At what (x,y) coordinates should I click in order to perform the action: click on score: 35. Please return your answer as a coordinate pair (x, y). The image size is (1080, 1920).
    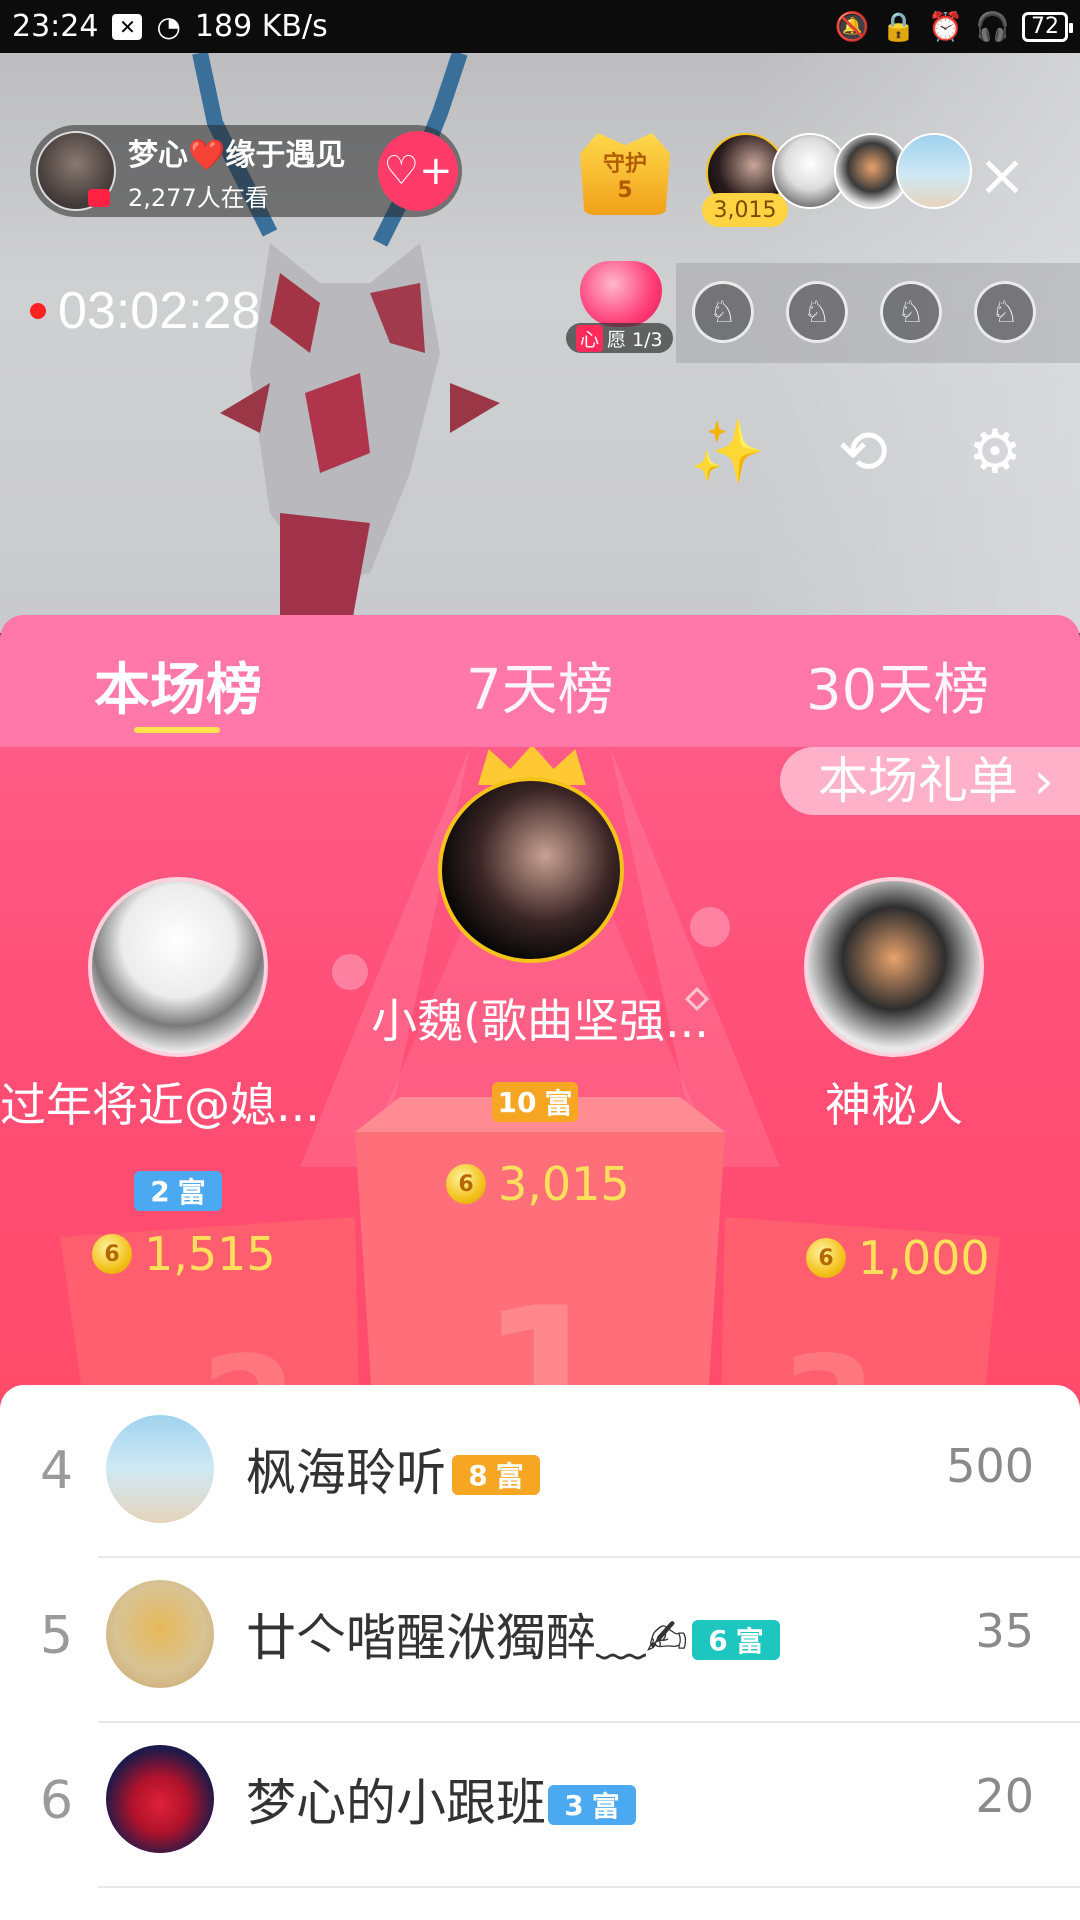
    Looking at the image, I should click on (1004, 1631).